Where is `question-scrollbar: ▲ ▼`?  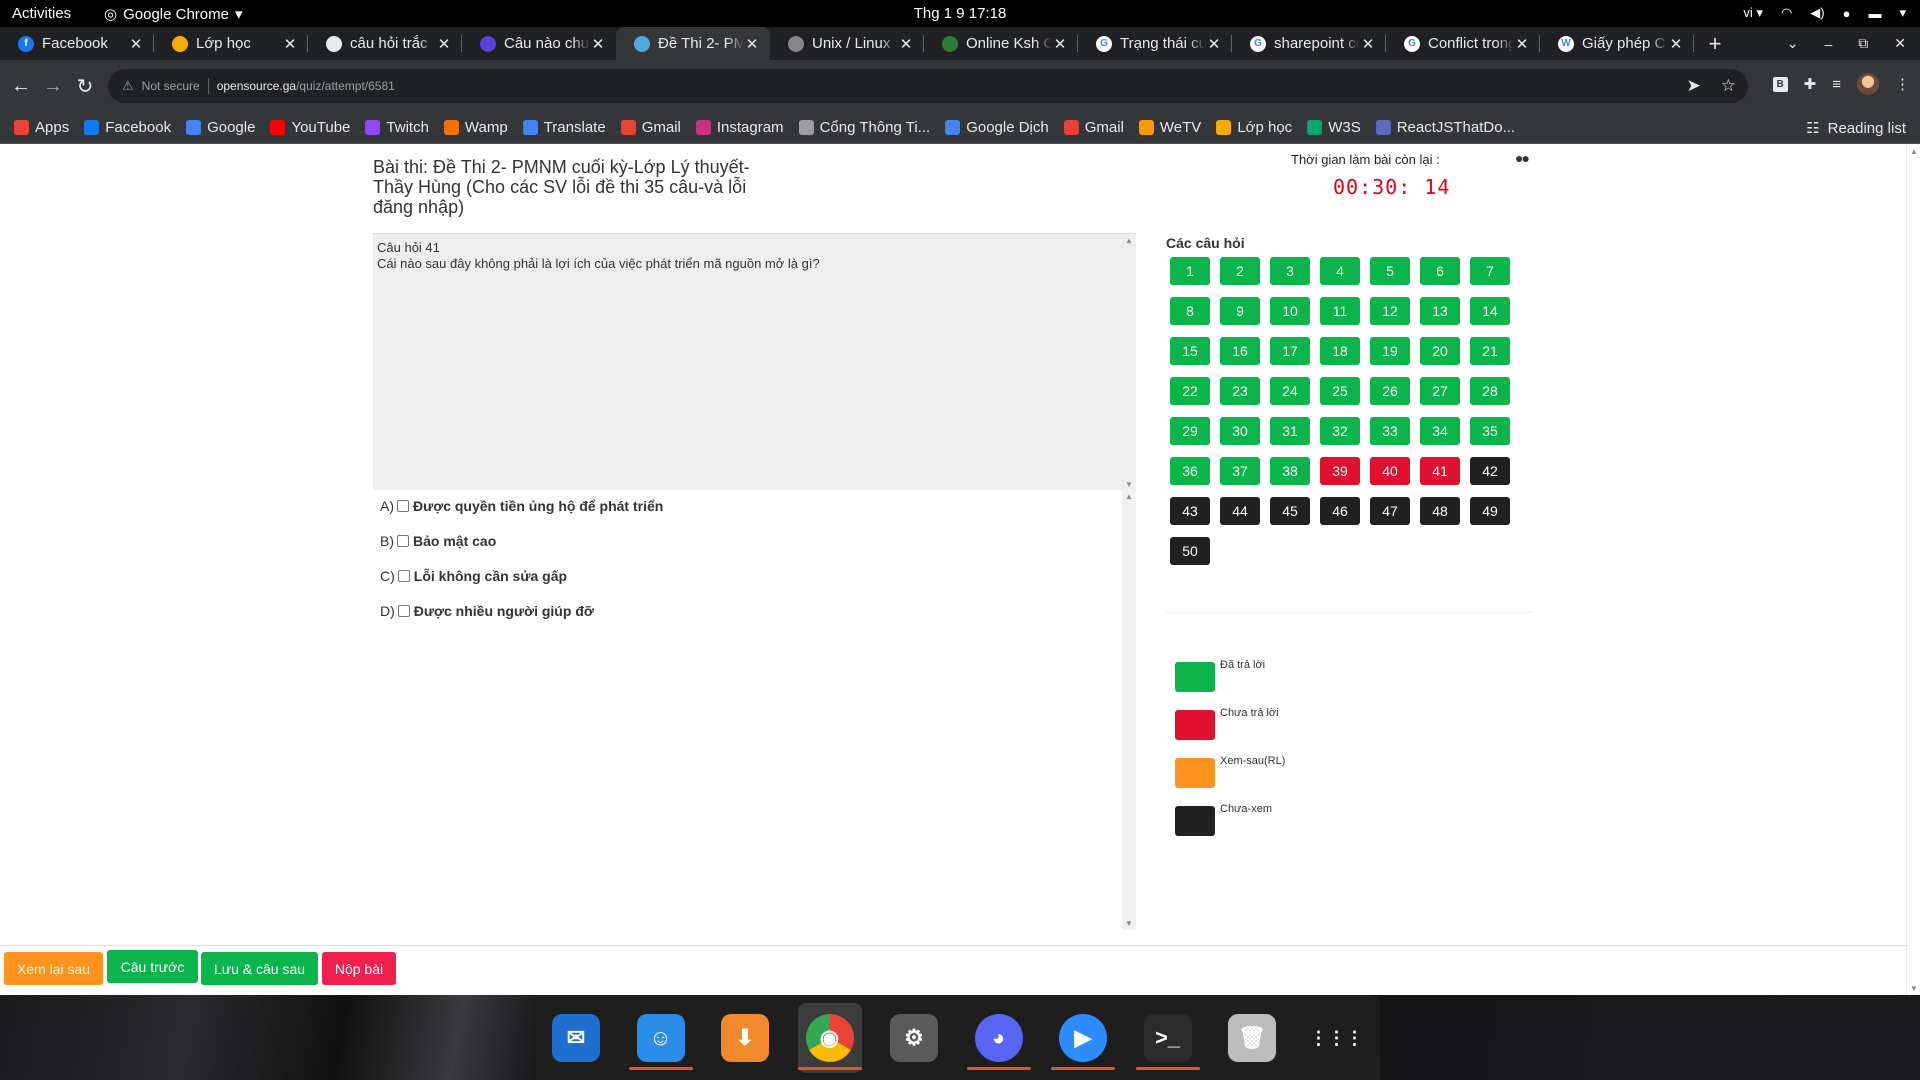 question-scrollbar: ▲ ▼ is located at coordinates (1129, 362).